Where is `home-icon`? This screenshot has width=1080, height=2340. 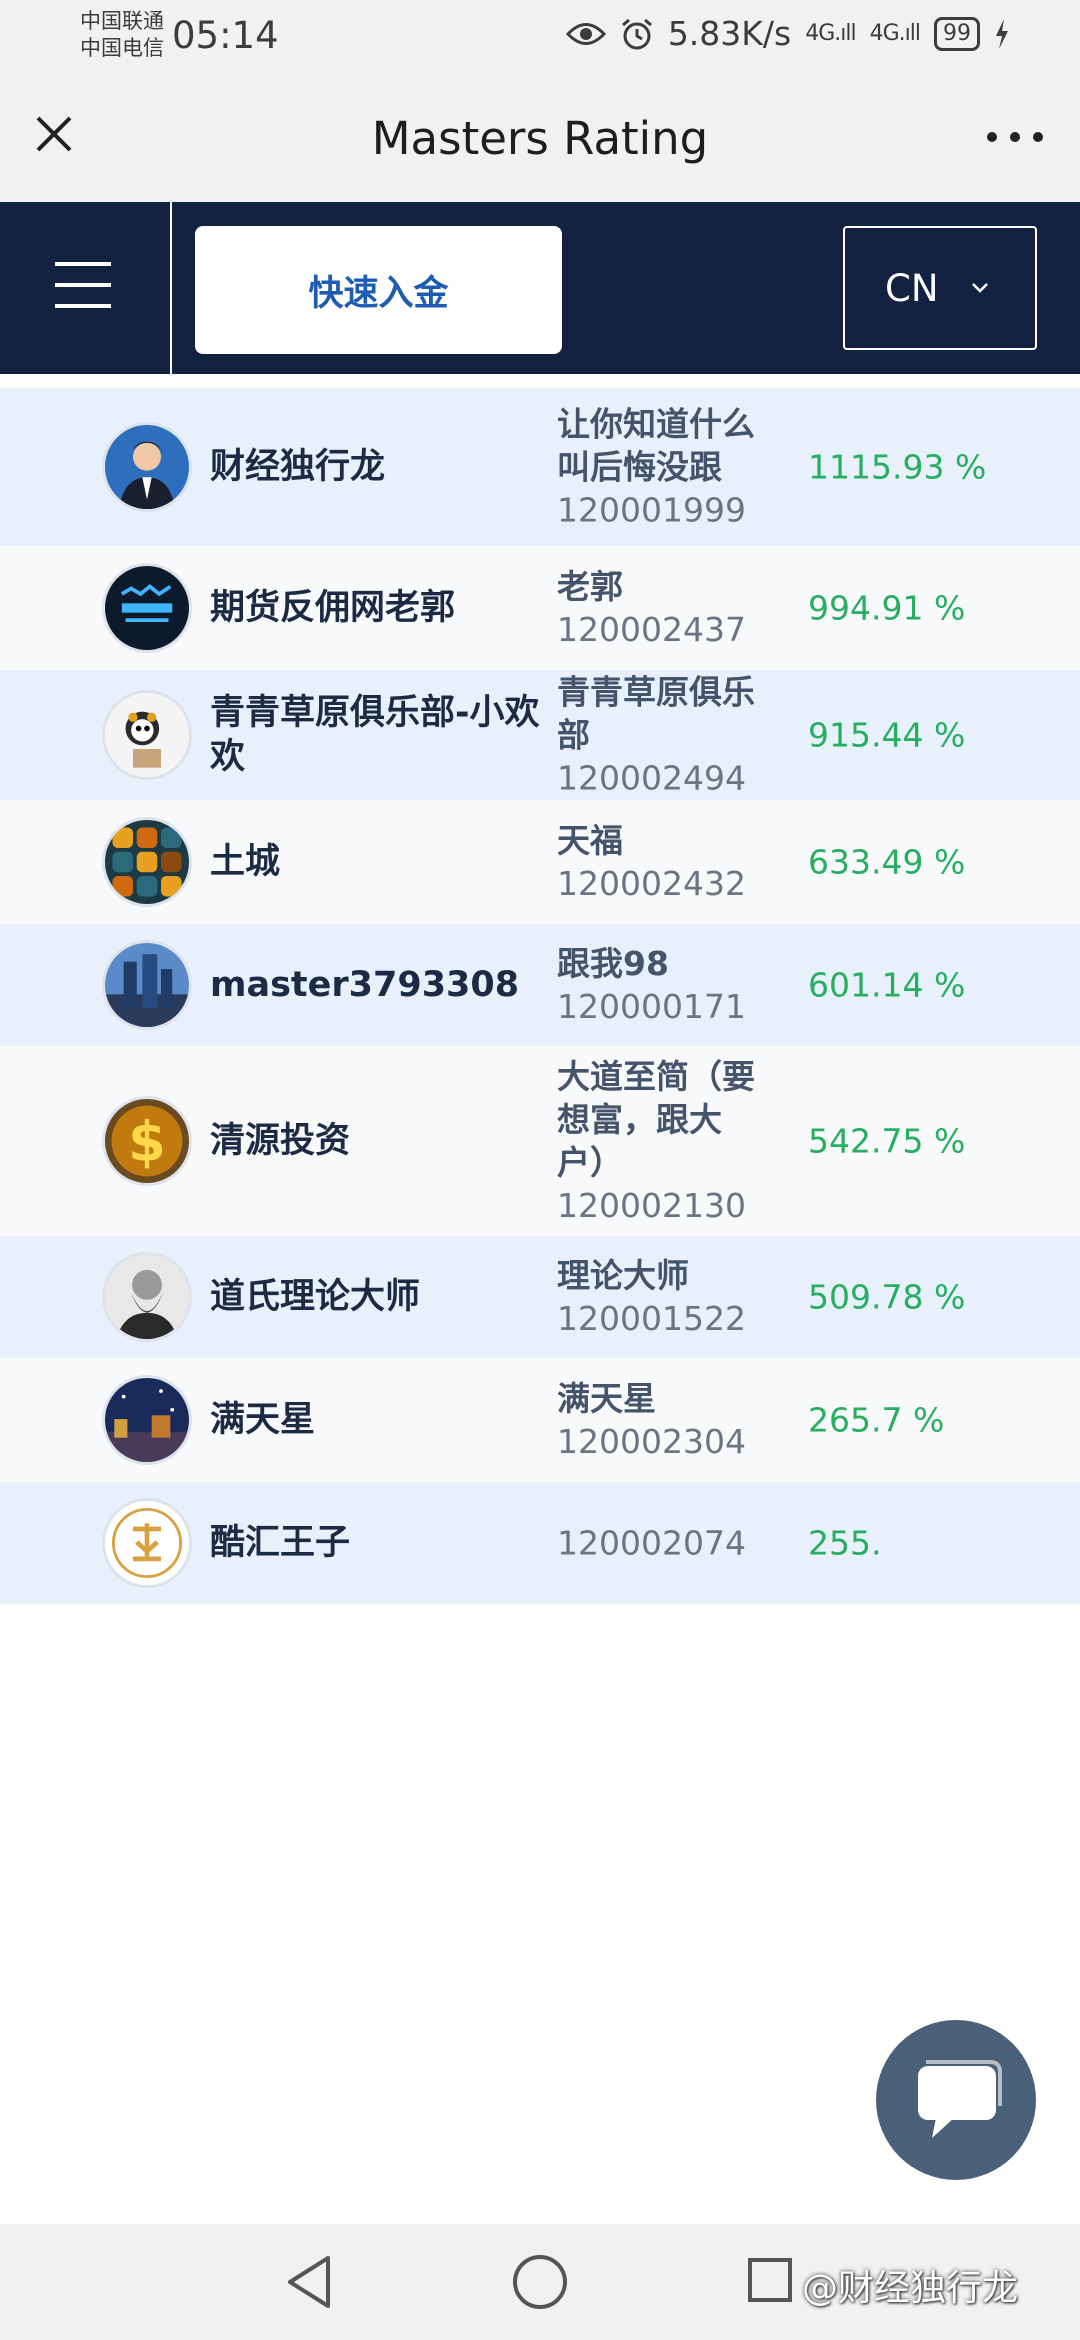
home-icon is located at coordinates (540, 2282).